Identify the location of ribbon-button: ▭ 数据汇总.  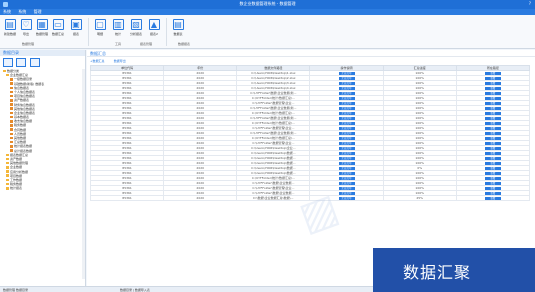
(58, 27).